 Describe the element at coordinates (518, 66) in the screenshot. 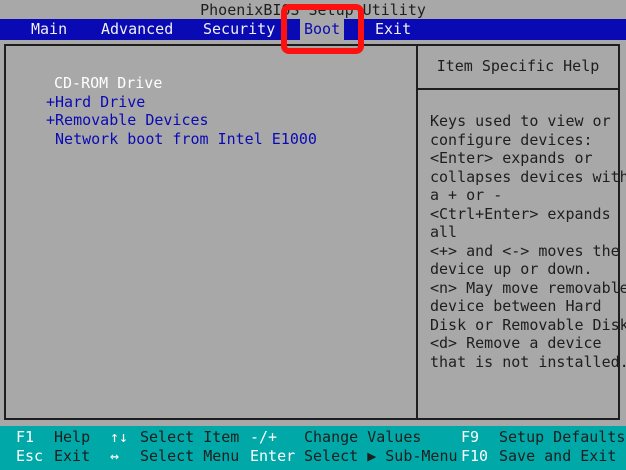

I see `help-panel-title: Item Specific Help` at that location.